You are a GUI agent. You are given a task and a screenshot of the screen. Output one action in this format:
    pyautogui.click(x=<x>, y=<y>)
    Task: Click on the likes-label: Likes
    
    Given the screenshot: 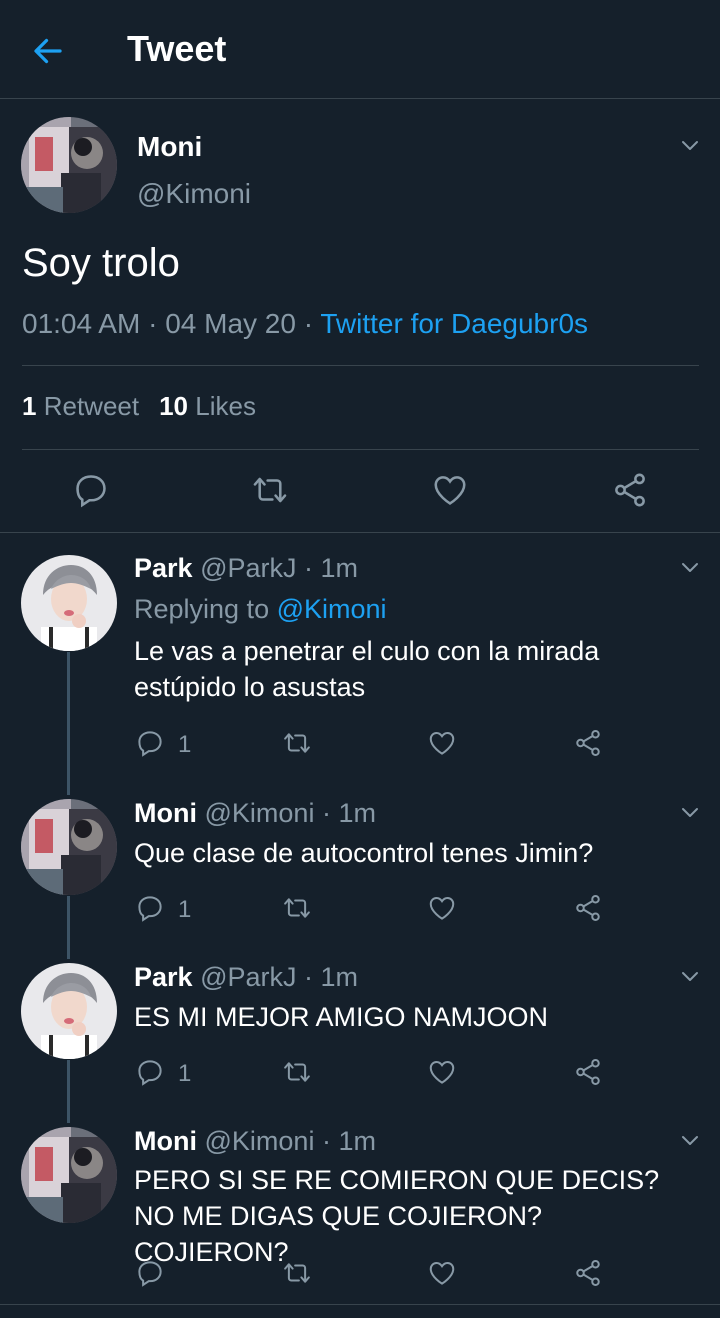 What is the action you would take?
    pyautogui.click(x=225, y=406)
    